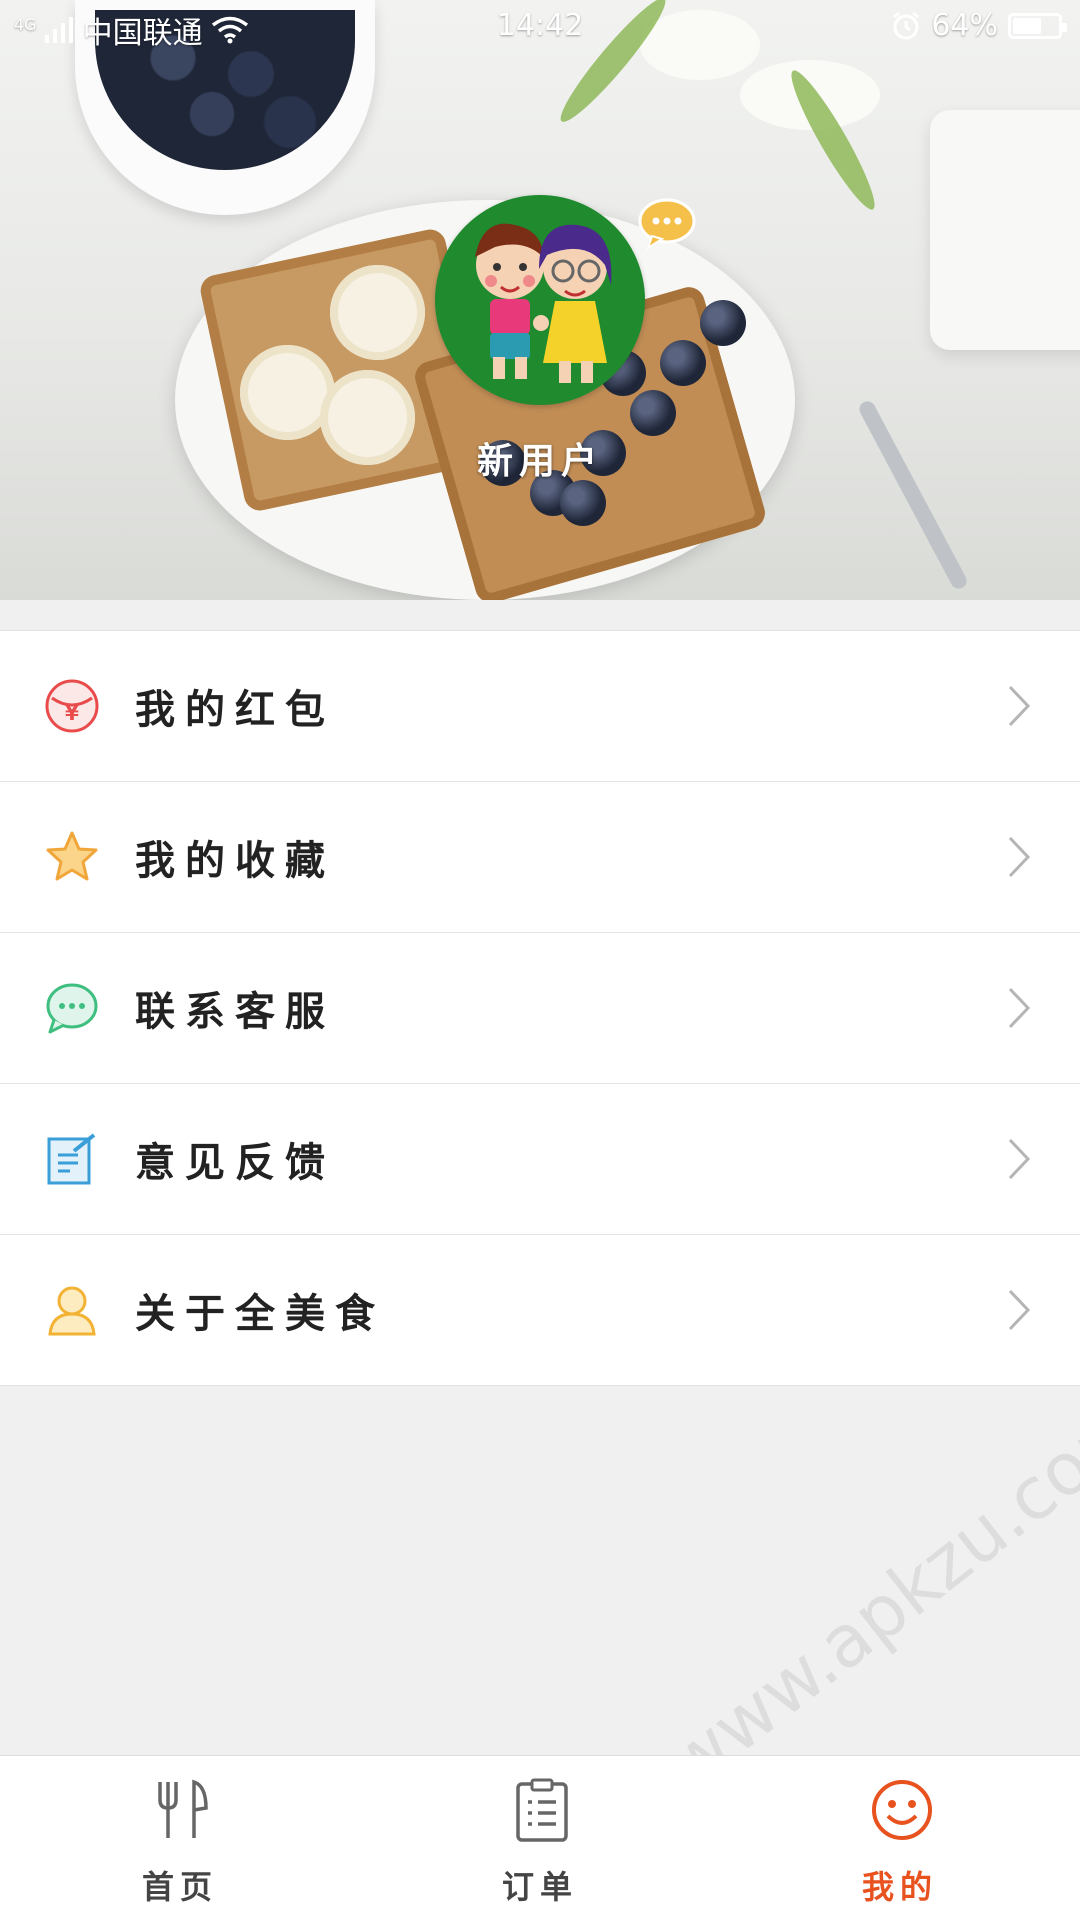 This screenshot has height=1920, width=1080. Describe the element at coordinates (1005, 230) in the screenshot. I see `milk-cup-image` at that location.